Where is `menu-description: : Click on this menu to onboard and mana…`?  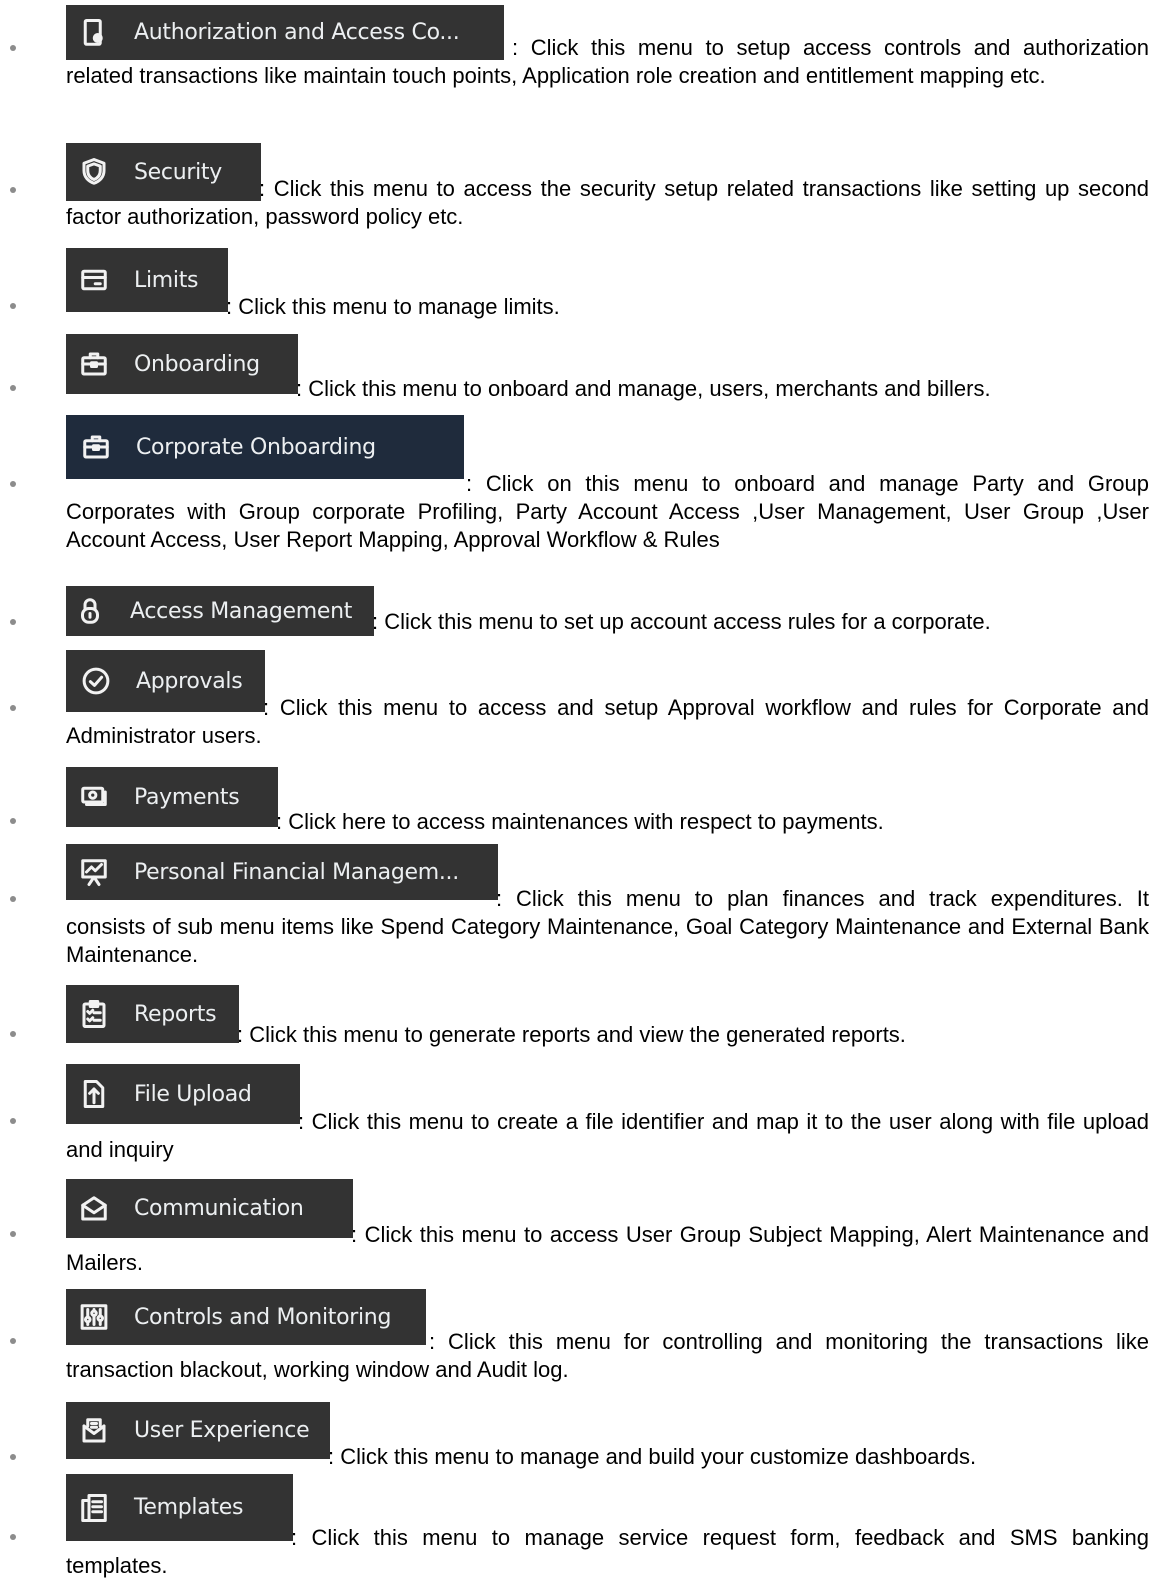
menu-description: : Click on this menu to onboard and mana… is located at coordinates (607, 511).